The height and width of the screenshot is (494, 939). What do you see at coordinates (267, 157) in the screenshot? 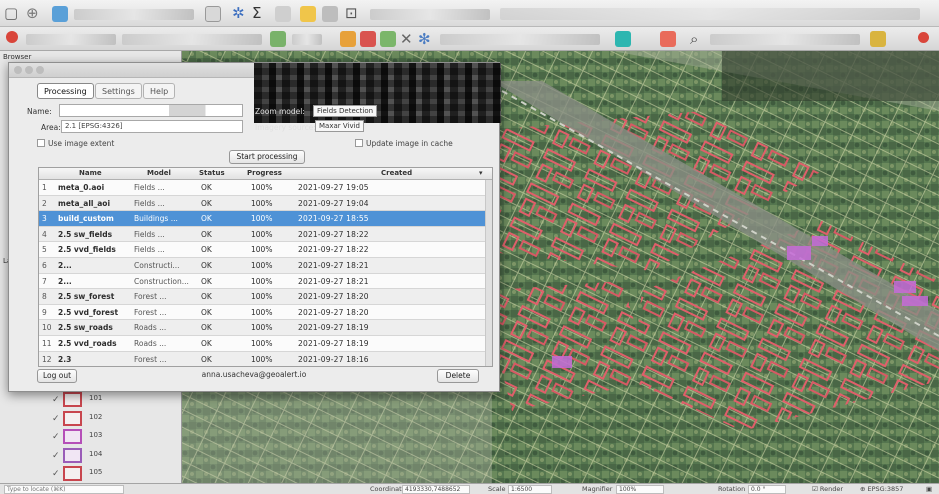
I see `start-processing-button: Start processing` at bounding box center [267, 157].